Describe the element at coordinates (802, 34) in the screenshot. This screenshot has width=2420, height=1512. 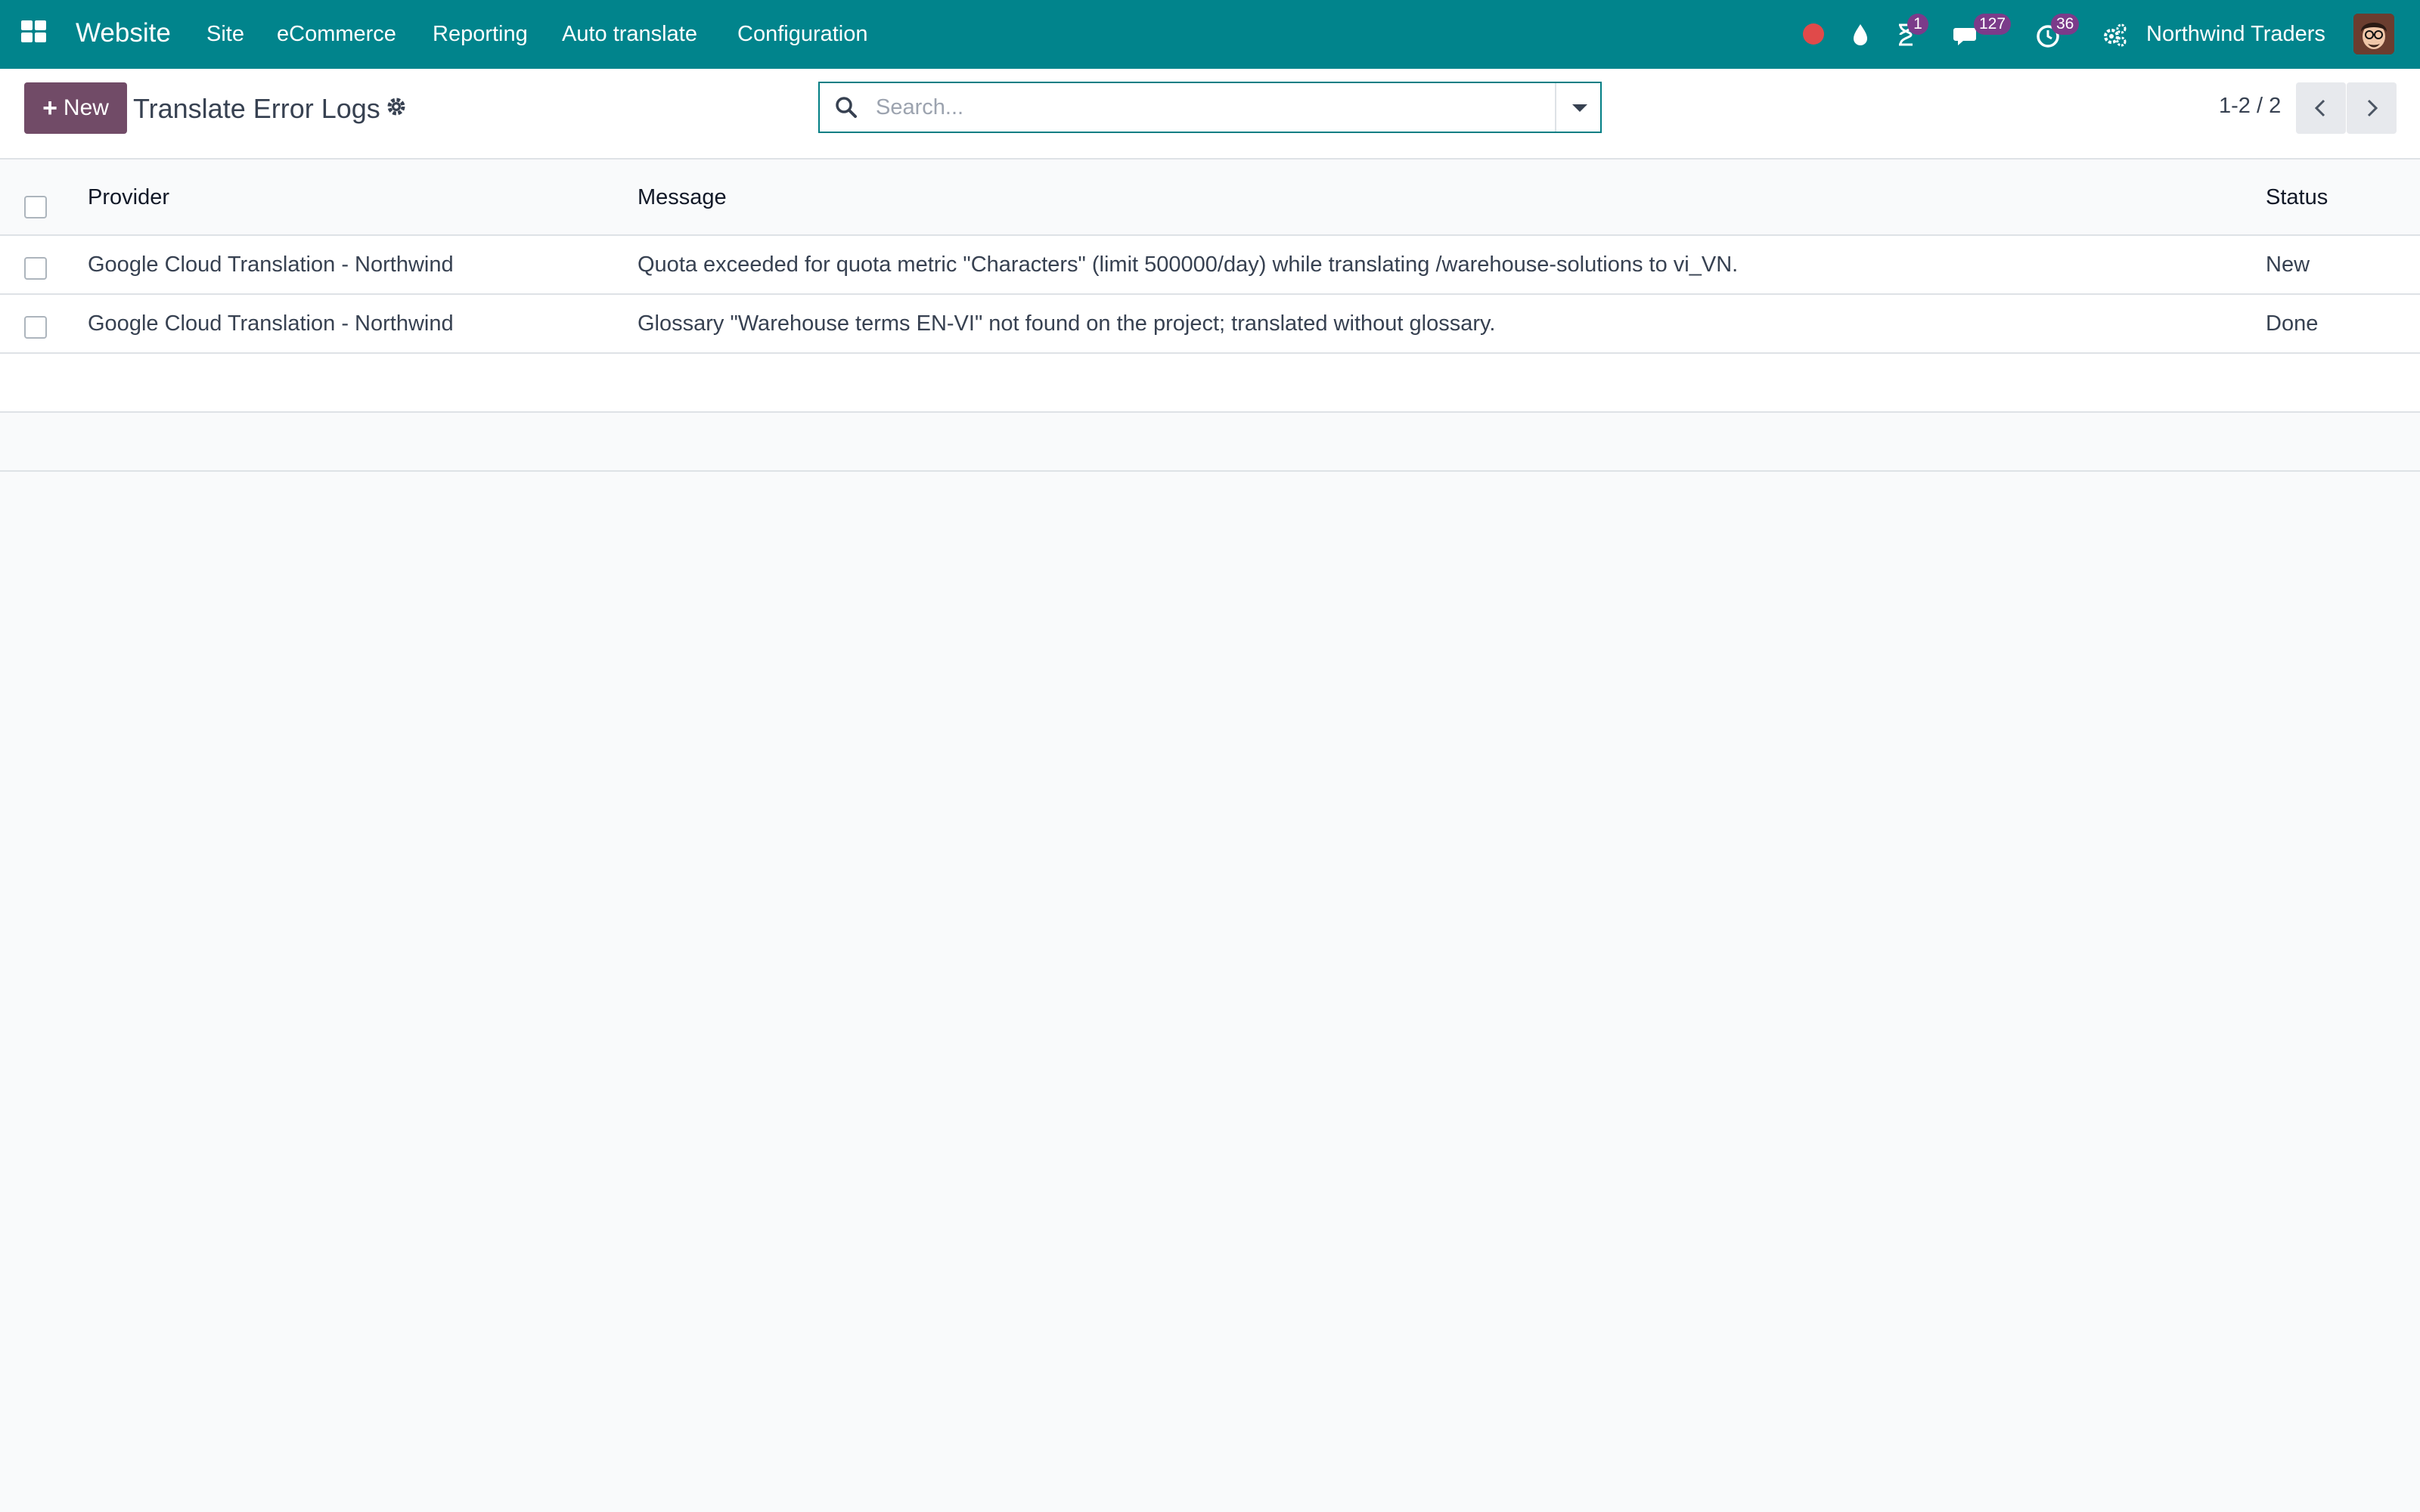
I see `menu-configuration: Configuration` at that location.